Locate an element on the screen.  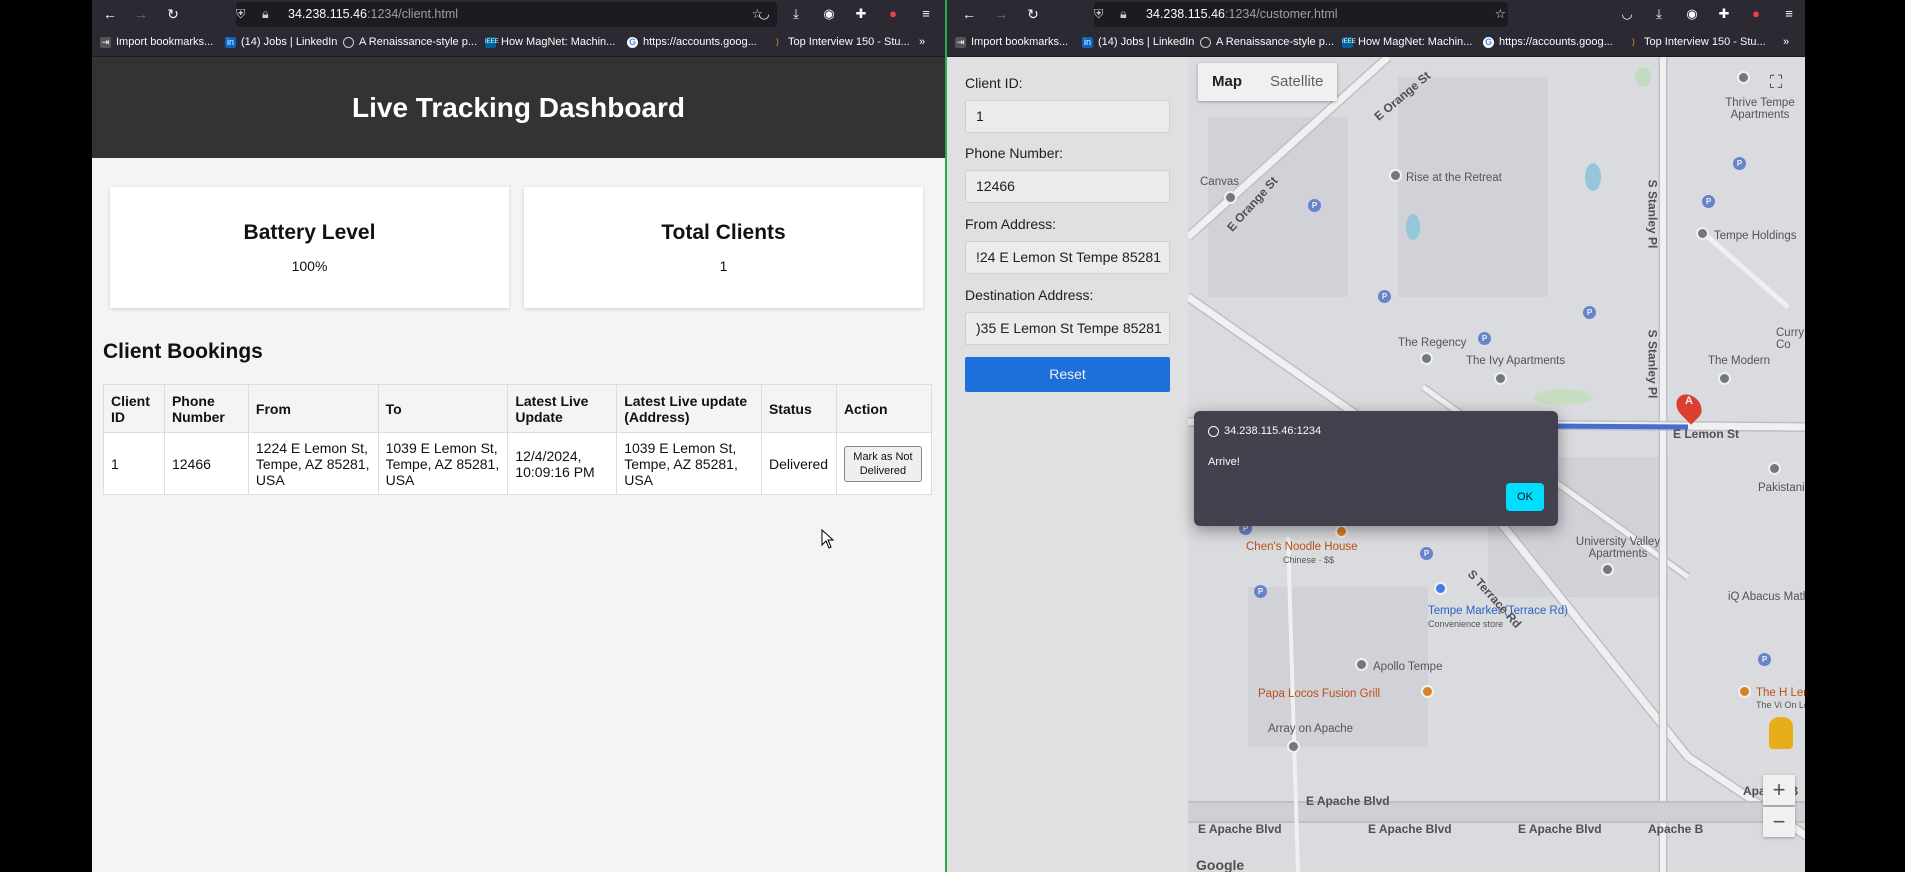
cell-latest-update: 12/4/2024, 10:09:16 PM is located at coordinates (562, 463).